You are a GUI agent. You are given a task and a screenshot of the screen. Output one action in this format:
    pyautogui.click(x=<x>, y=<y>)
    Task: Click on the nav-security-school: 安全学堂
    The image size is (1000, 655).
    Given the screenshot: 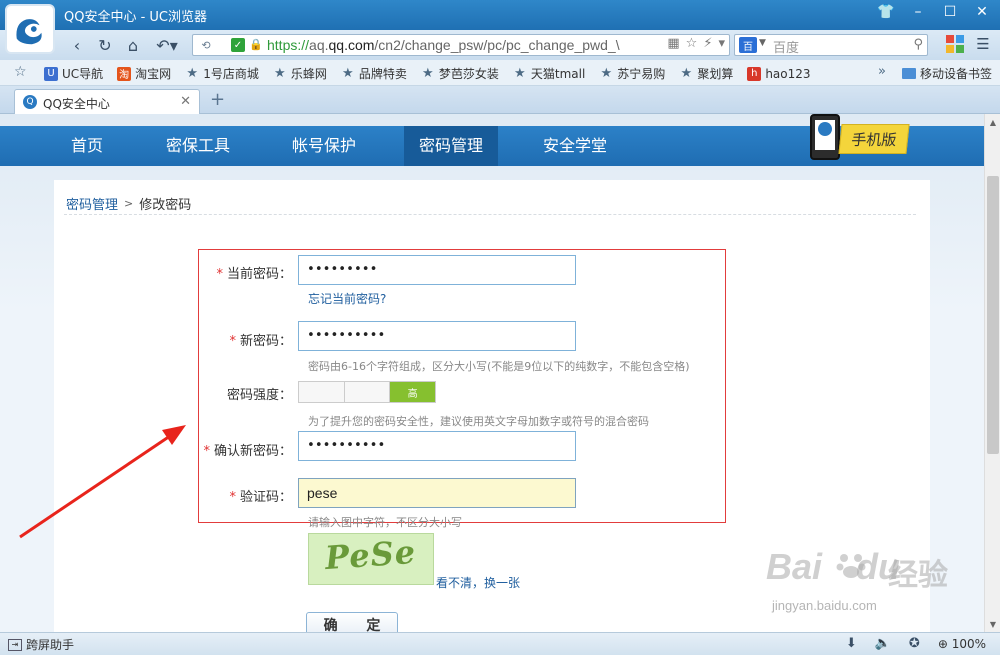 What is the action you would take?
    pyautogui.click(x=575, y=146)
    